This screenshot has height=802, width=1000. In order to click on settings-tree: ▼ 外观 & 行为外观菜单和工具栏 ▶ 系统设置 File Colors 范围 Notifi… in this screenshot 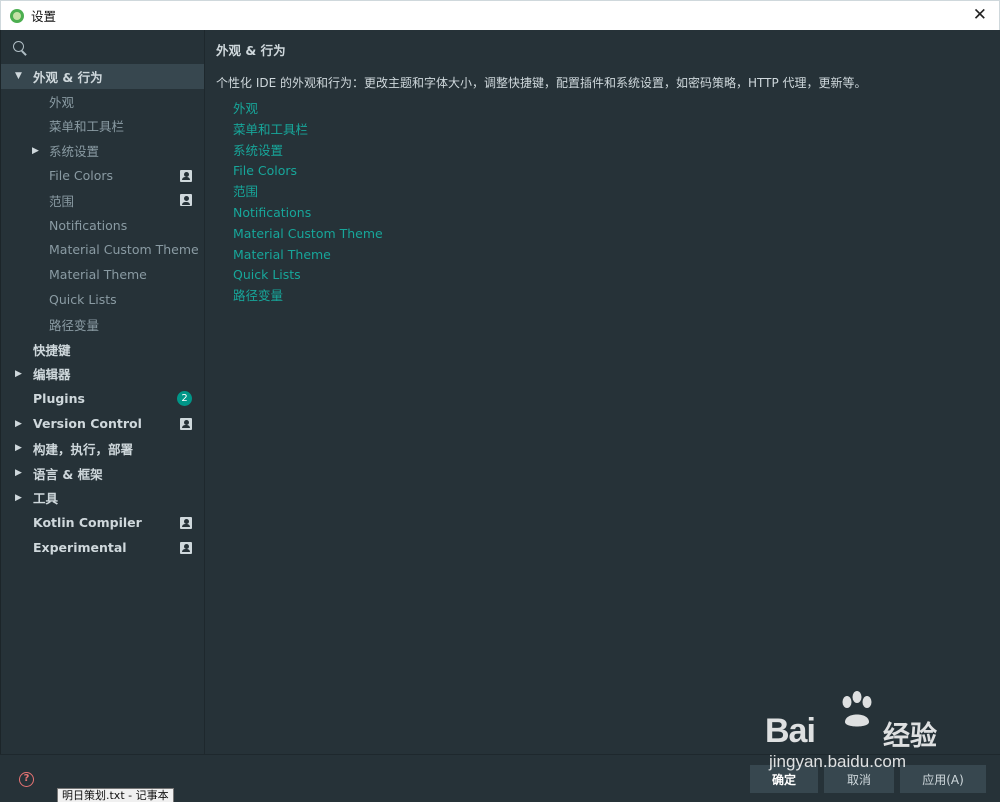, I will do `click(102, 312)`.